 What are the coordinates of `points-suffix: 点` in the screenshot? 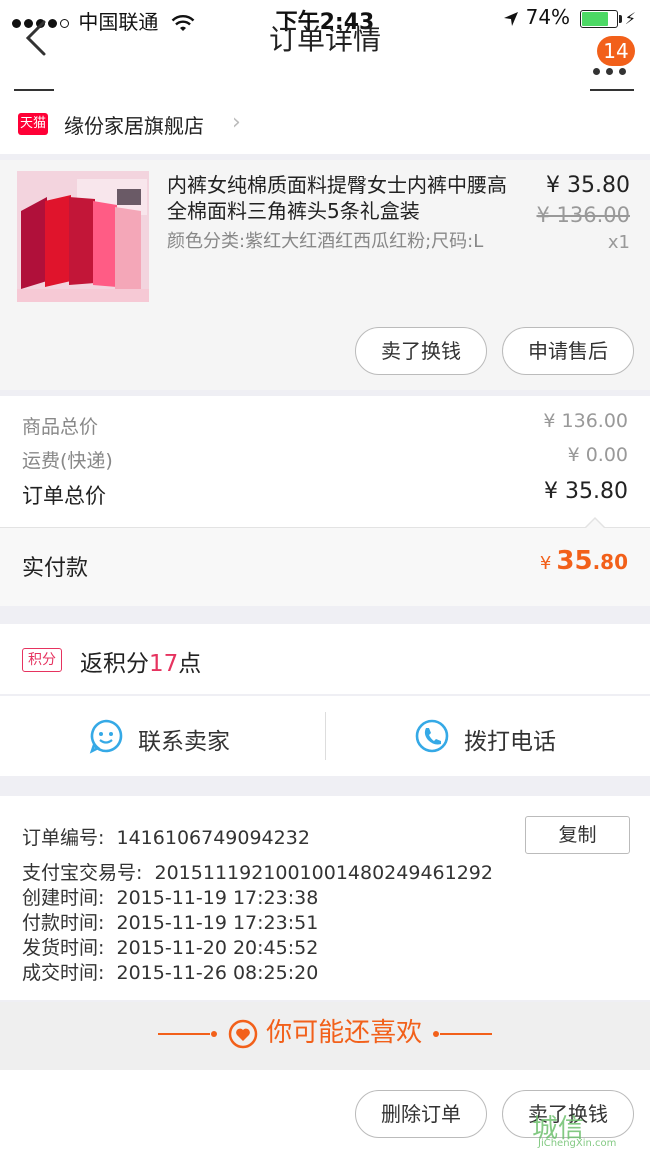 It's located at (190, 664).